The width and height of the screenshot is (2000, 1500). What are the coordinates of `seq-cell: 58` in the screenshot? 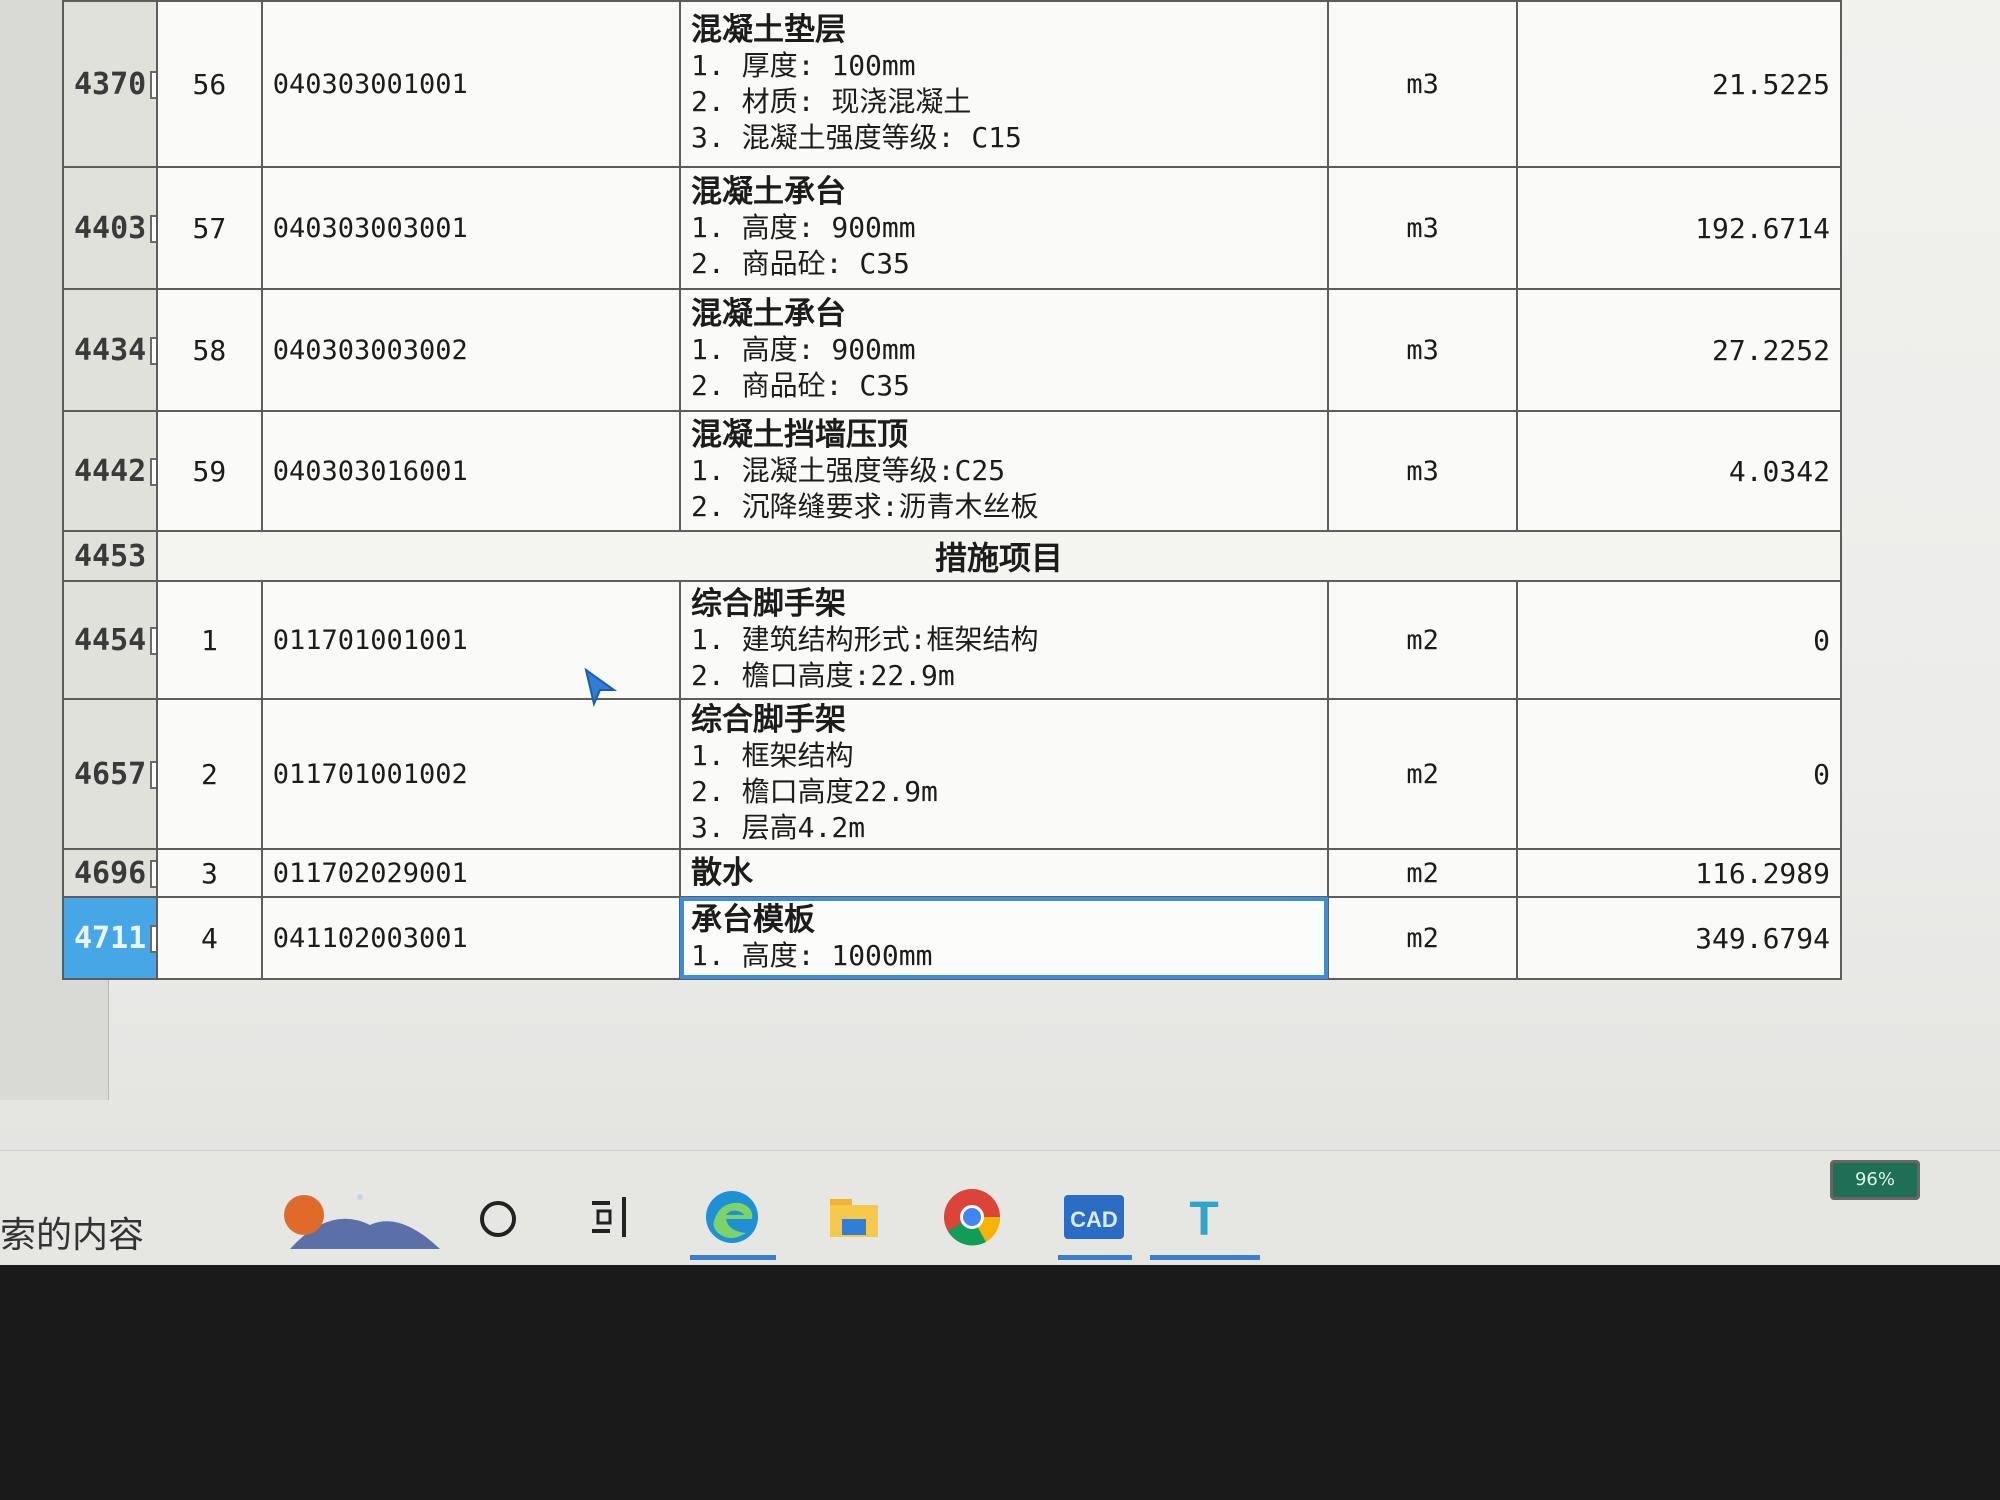 It's located at (209, 350).